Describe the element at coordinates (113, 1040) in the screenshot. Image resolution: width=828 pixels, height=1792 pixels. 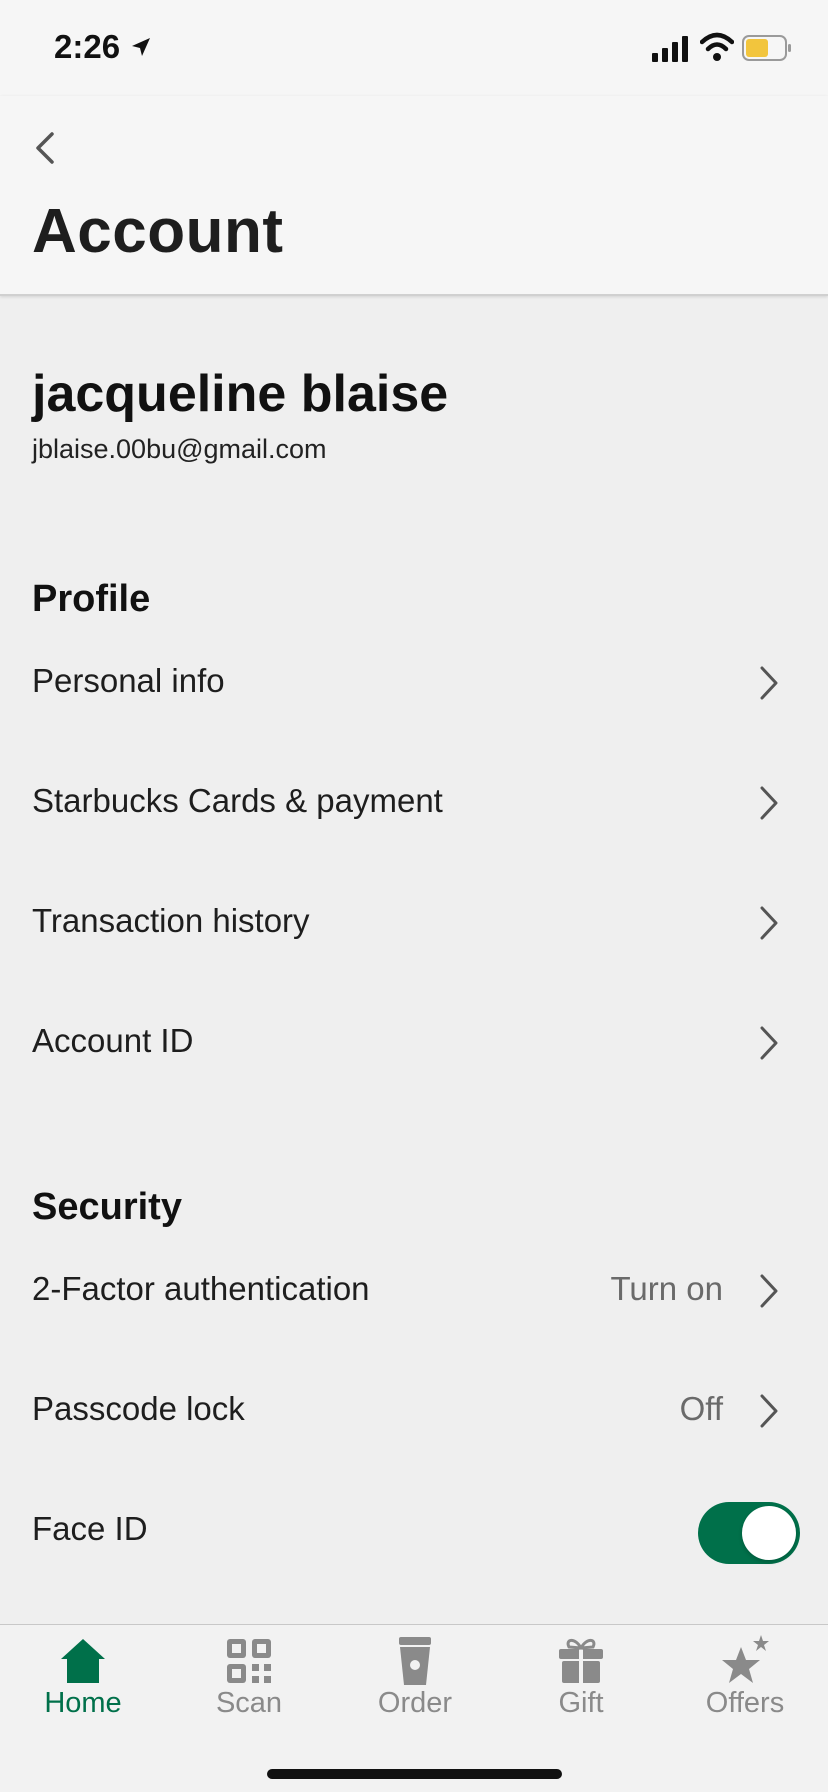
I see `row-label: Account ID` at that location.